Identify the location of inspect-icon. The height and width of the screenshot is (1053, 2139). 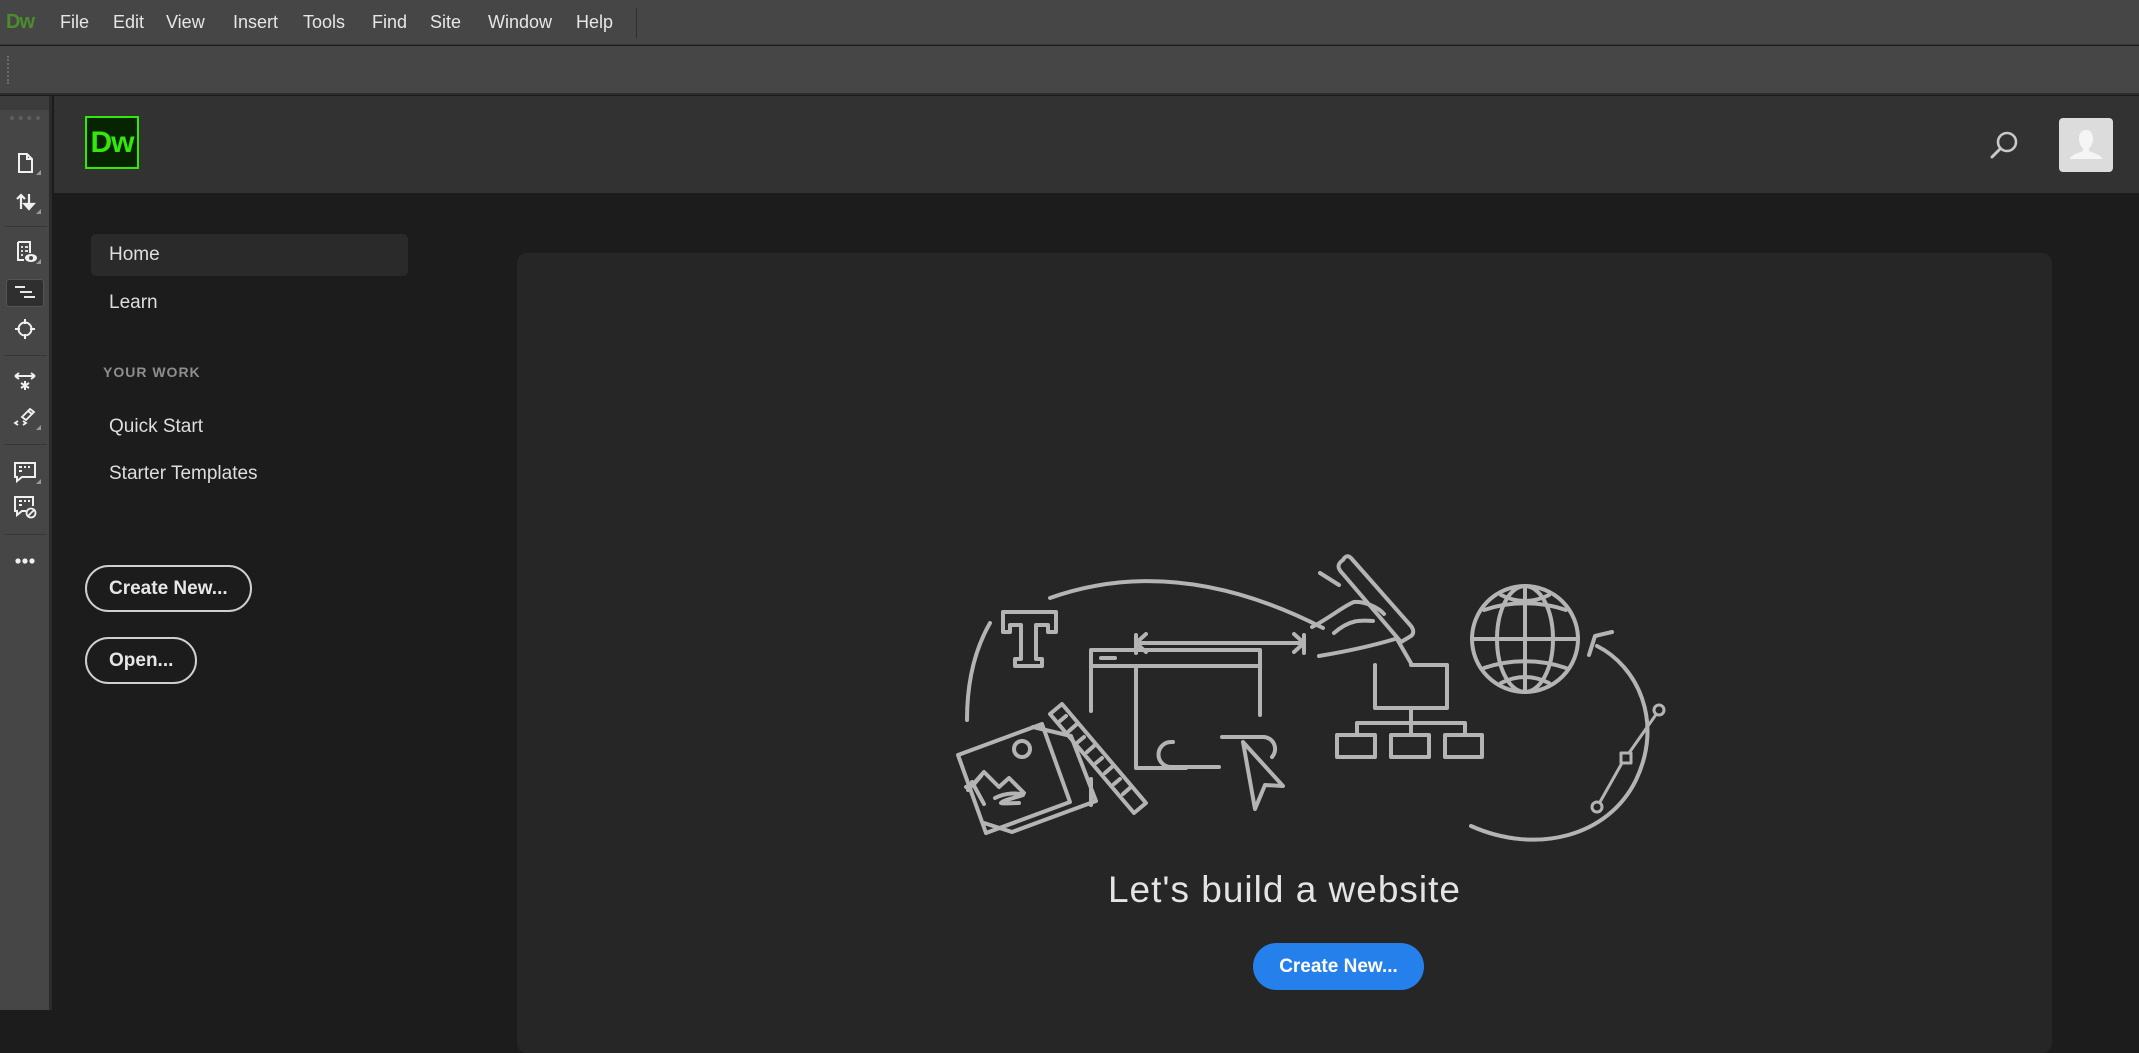
(25, 329).